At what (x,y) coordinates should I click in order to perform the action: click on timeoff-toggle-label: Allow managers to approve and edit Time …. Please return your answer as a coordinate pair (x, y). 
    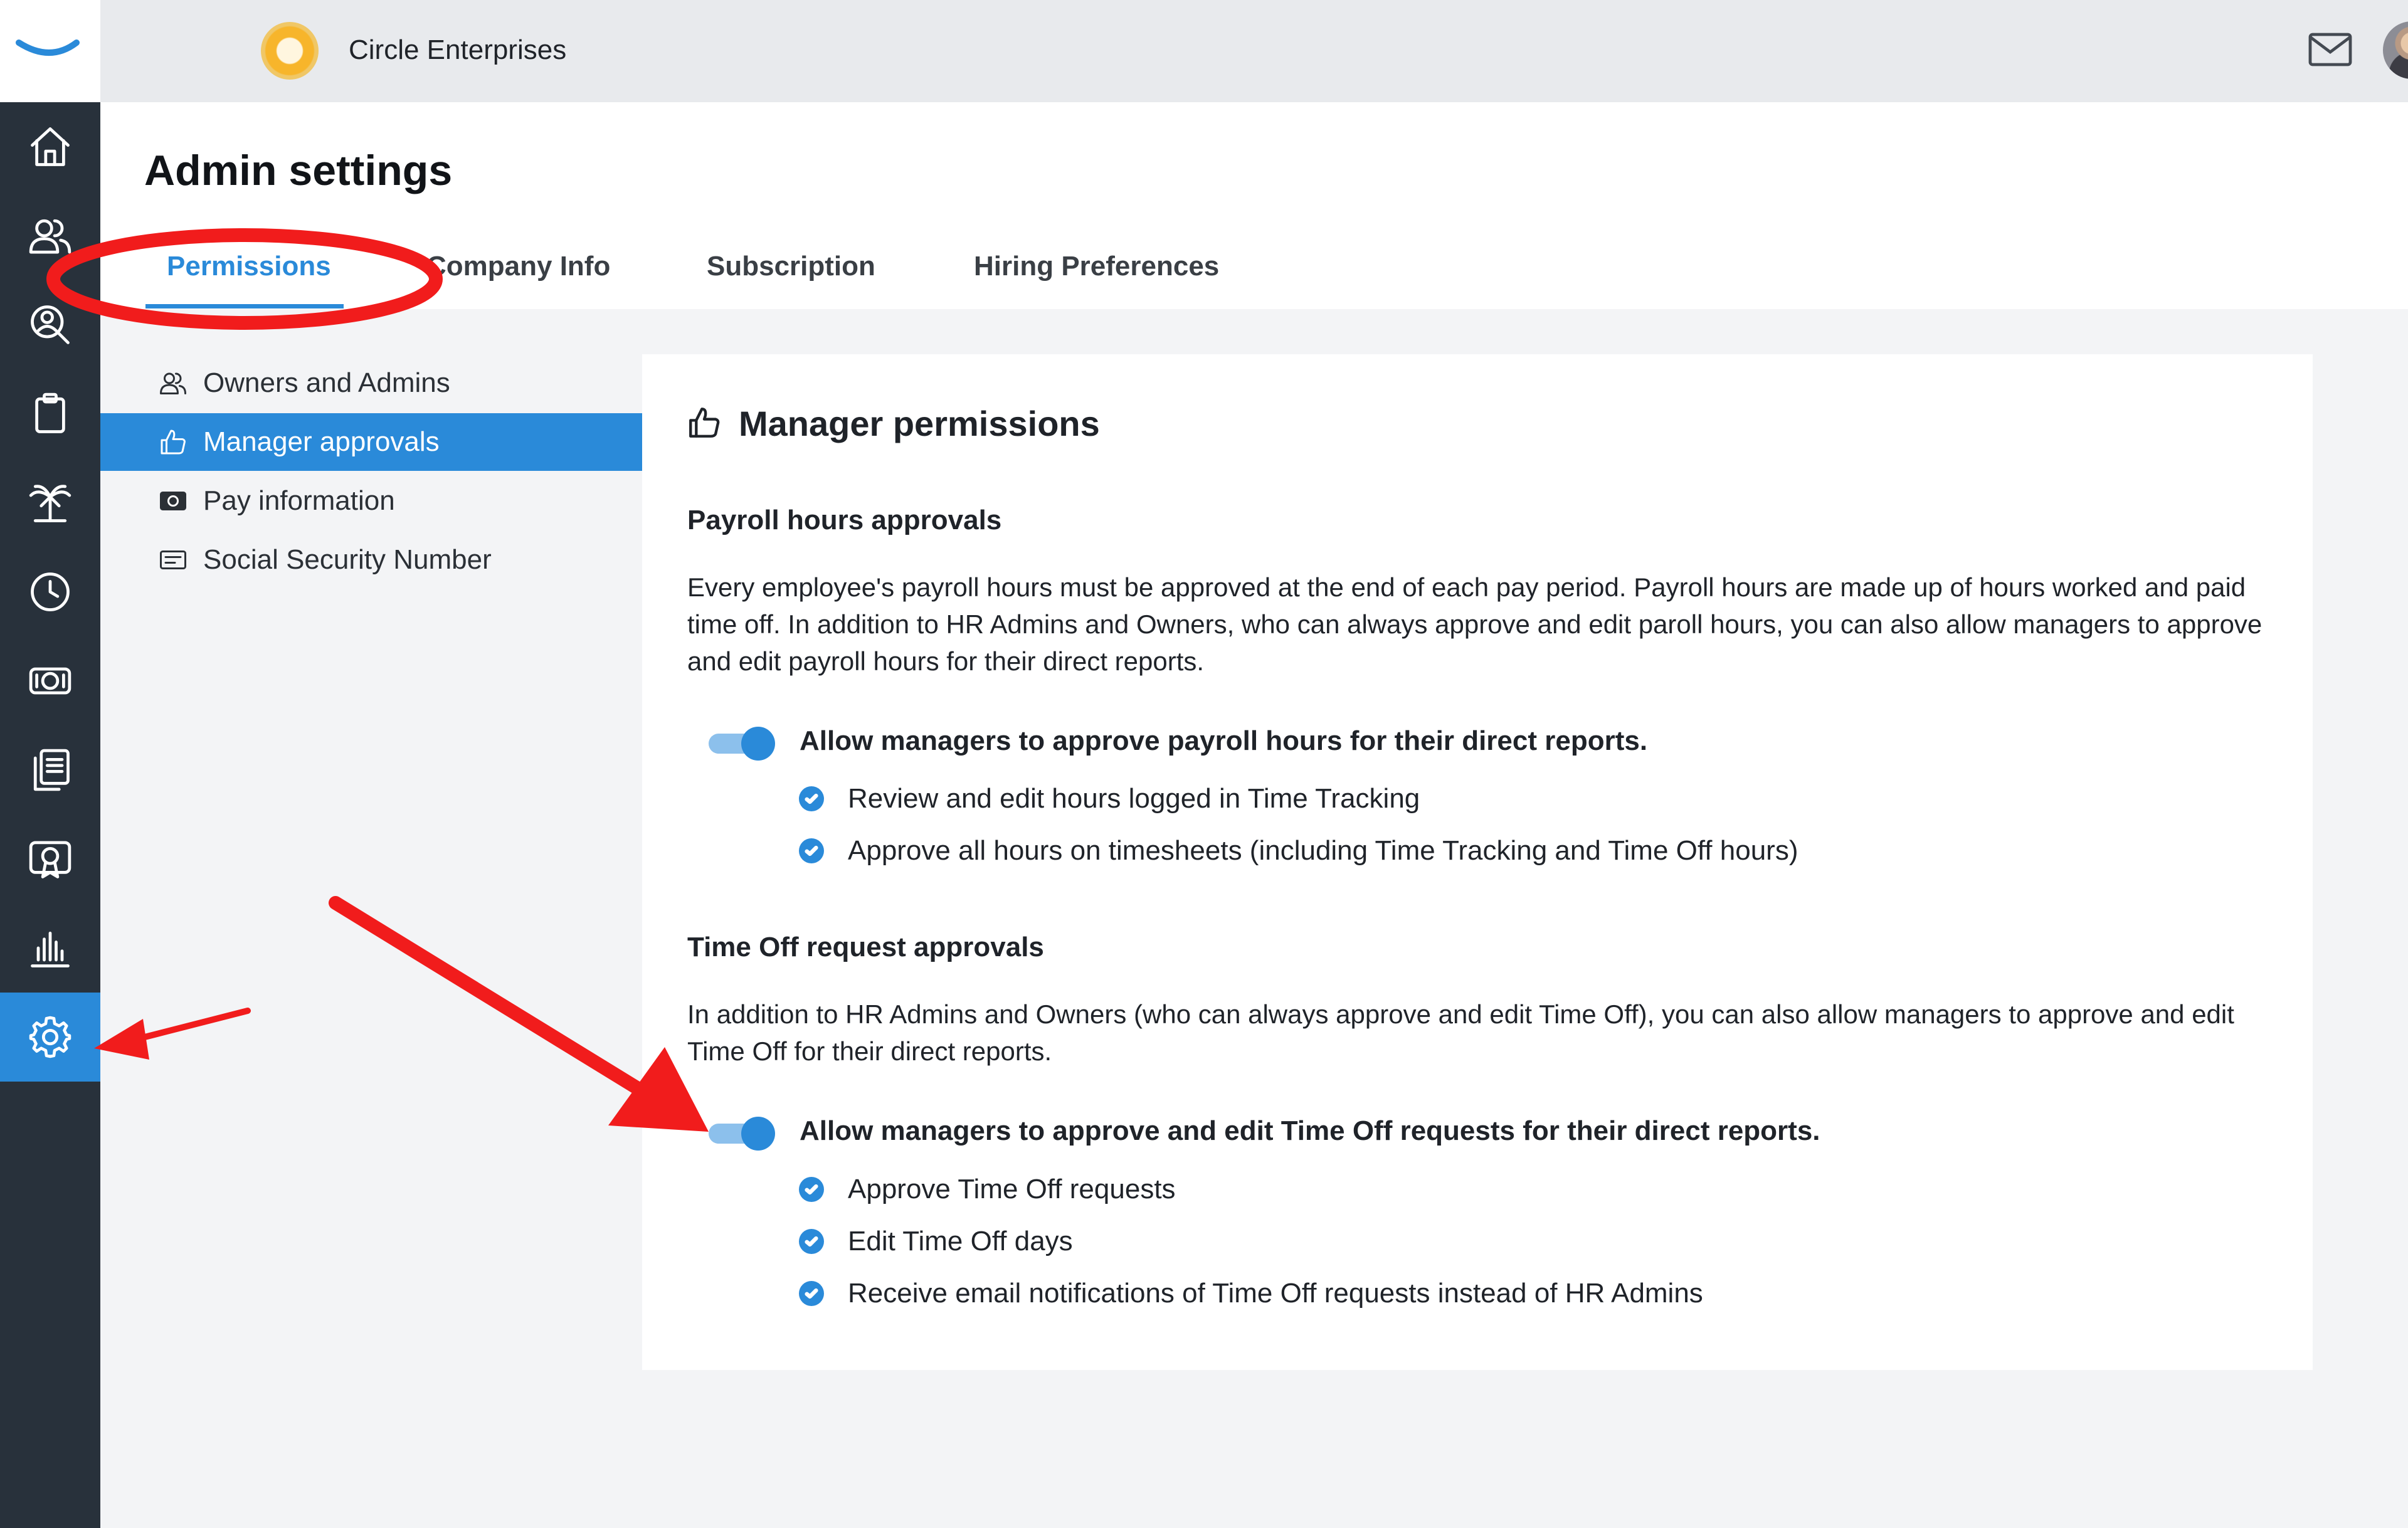
    Looking at the image, I should click on (1310, 1130).